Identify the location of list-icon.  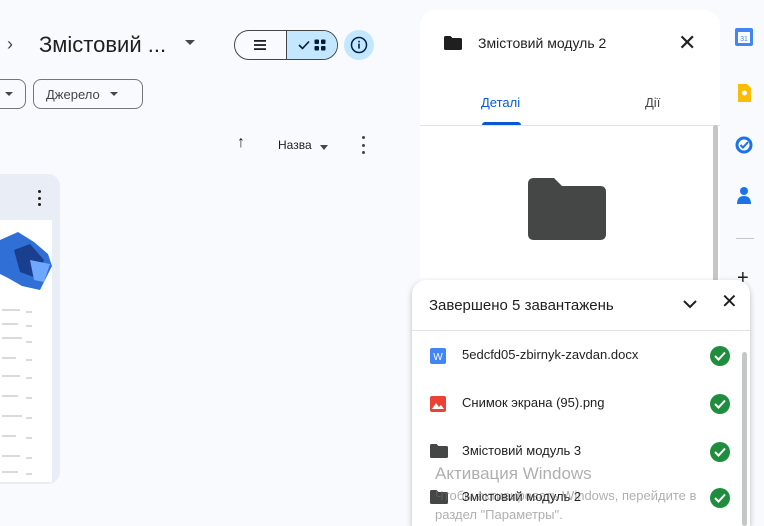
(260, 45).